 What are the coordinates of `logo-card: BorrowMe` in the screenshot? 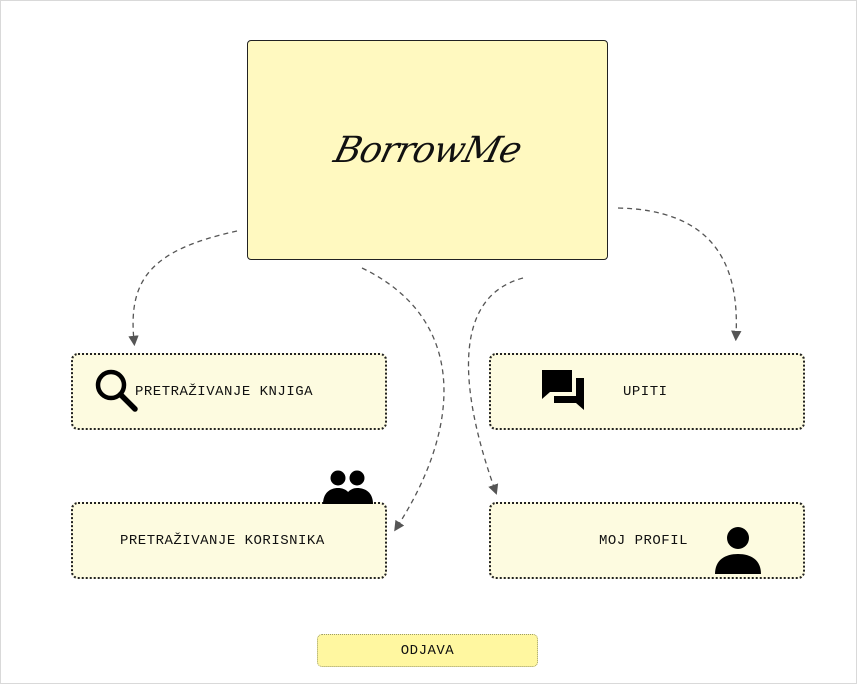 It's located at (427, 150).